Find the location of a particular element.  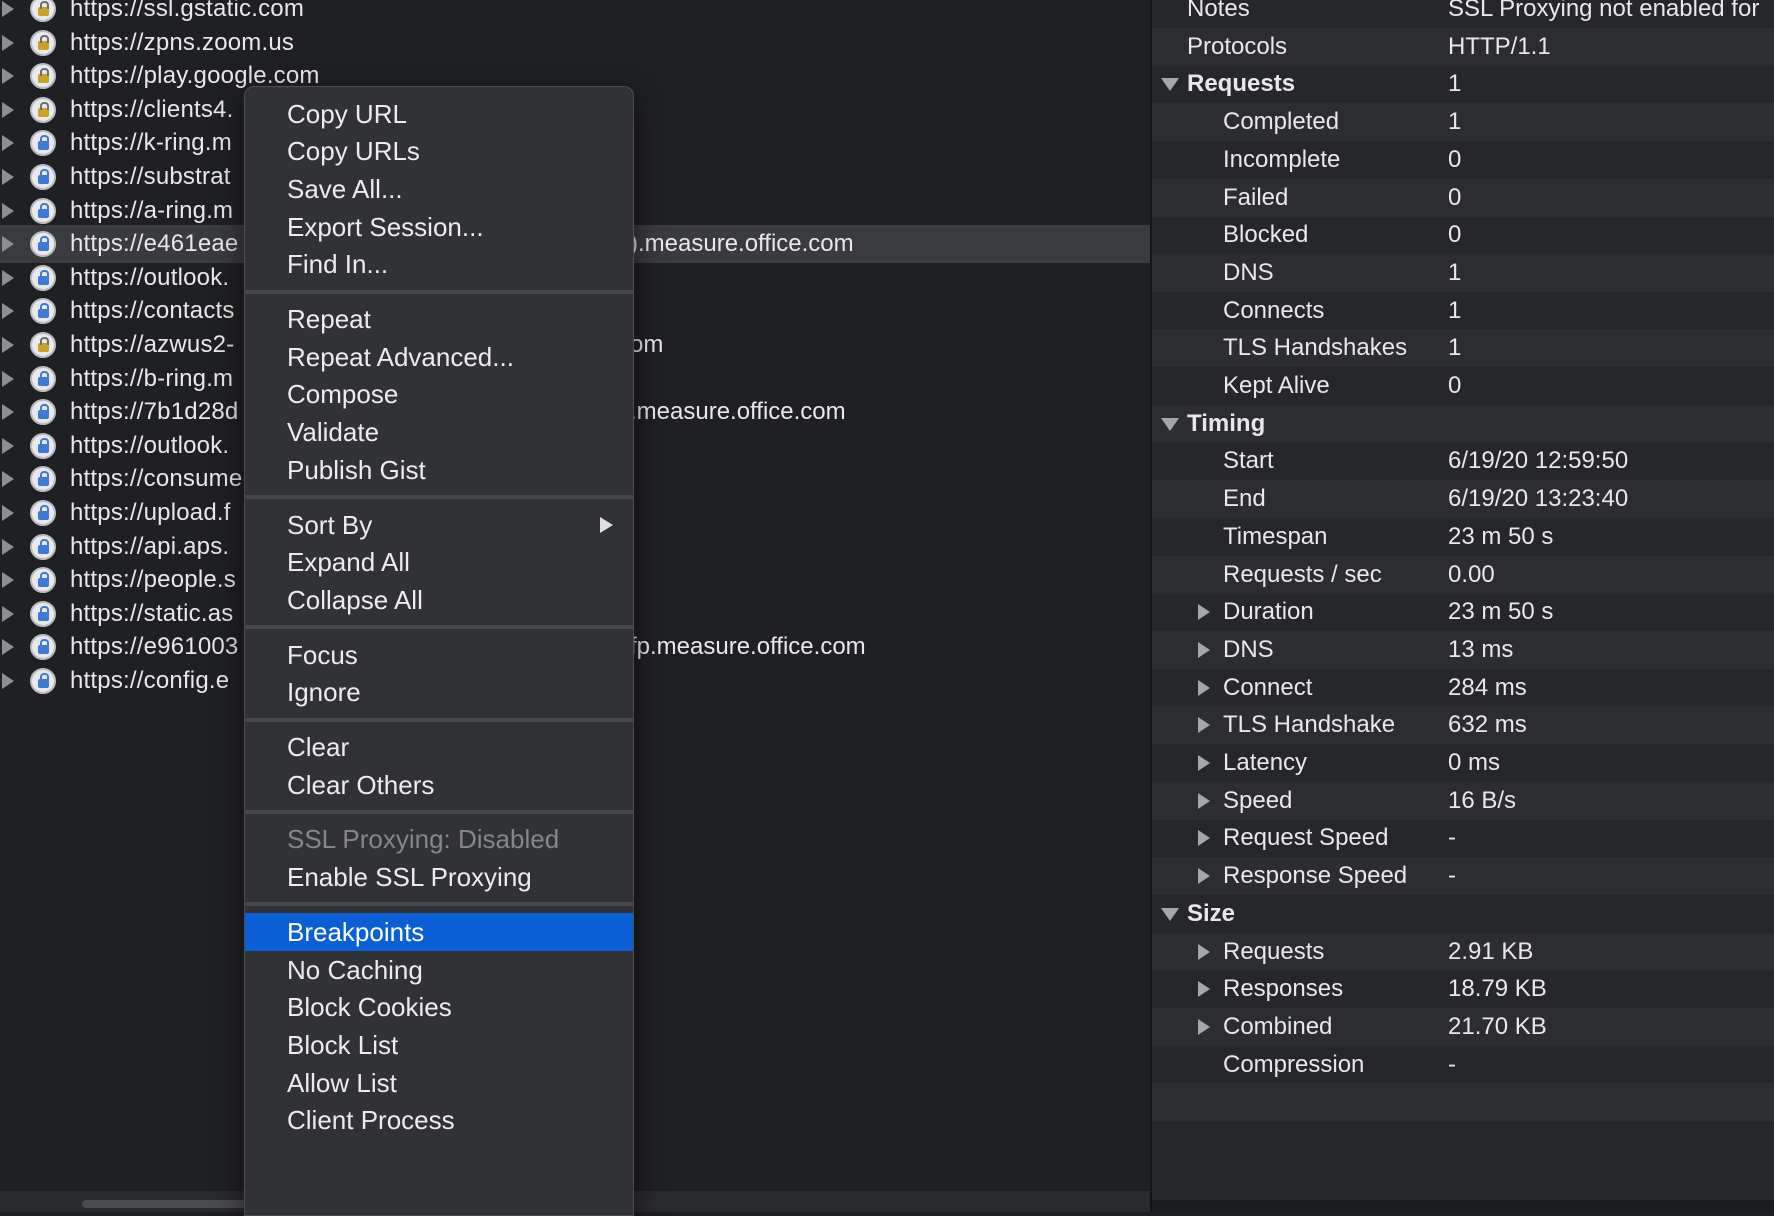

menu-item-expand-all: Expand All is located at coordinates (439, 563).